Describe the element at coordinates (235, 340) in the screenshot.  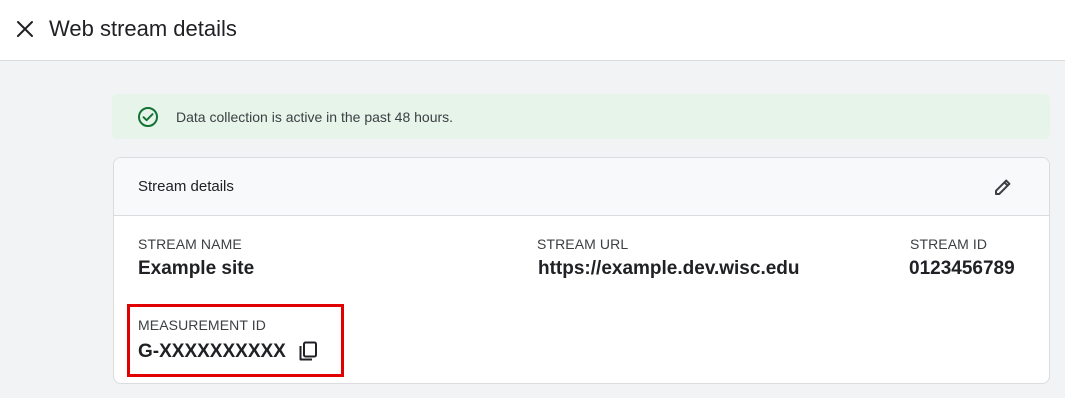
I see `measurement-id-highlight` at that location.